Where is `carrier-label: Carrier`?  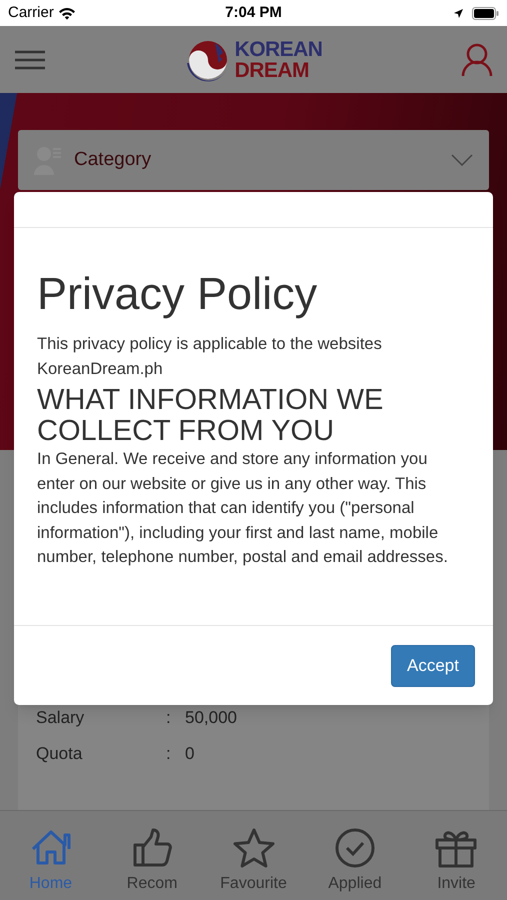
carrier-label: Carrier is located at coordinates (31, 12).